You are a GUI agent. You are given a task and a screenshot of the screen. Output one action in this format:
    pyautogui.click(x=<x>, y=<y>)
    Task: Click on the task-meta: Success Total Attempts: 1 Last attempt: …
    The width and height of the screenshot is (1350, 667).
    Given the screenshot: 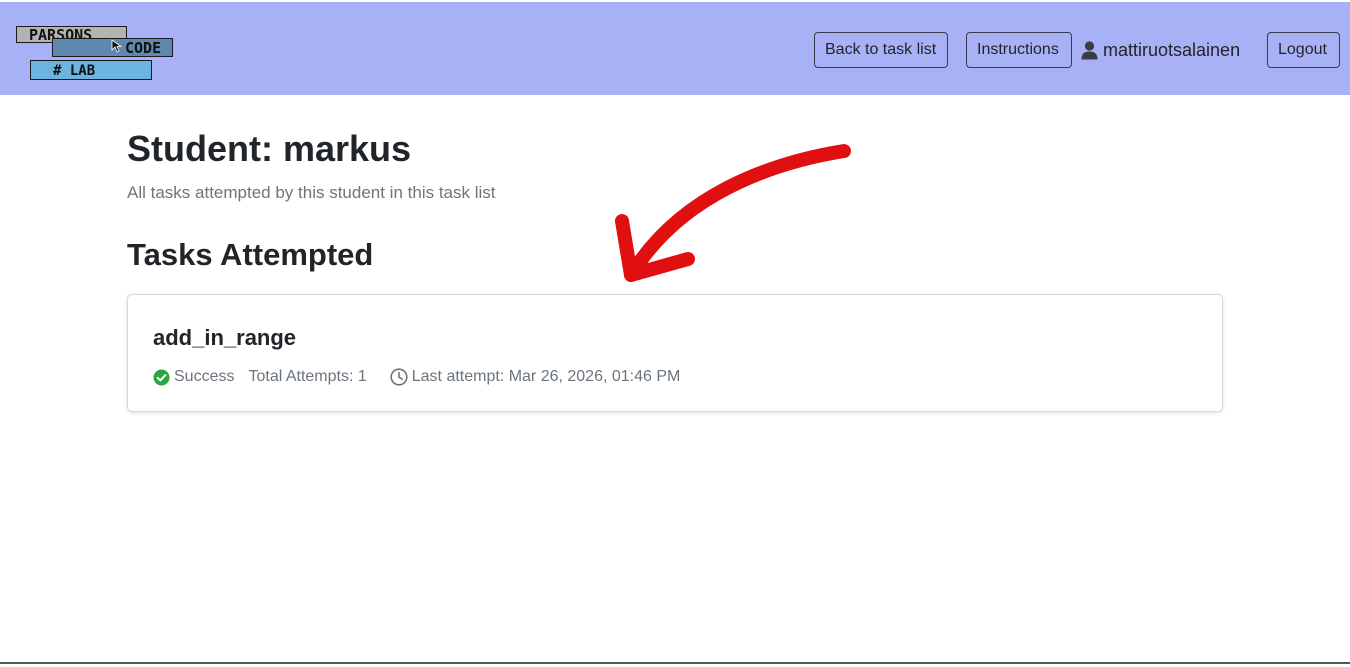 What is the action you would take?
    pyautogui.click(x=416, y=377)
    